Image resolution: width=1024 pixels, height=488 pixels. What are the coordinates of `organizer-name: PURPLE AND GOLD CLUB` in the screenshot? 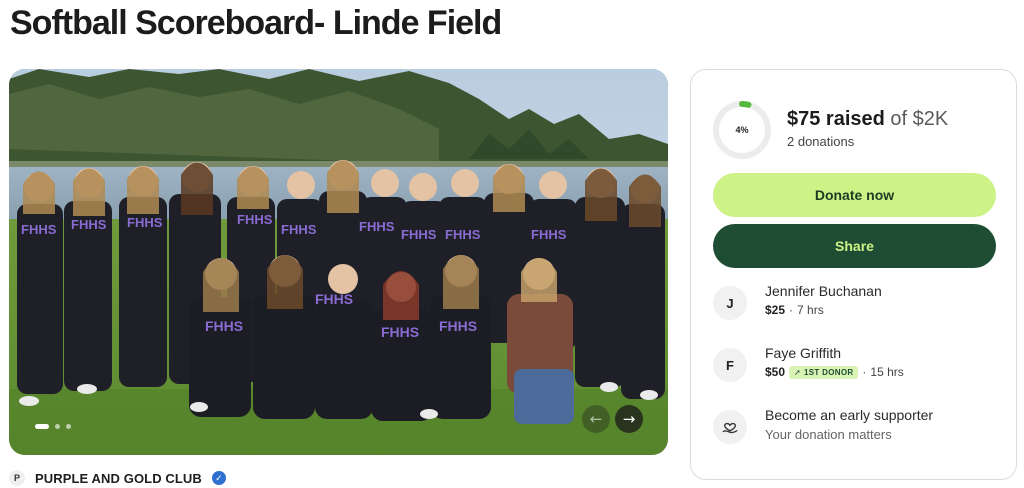 It's located at (118, 478).